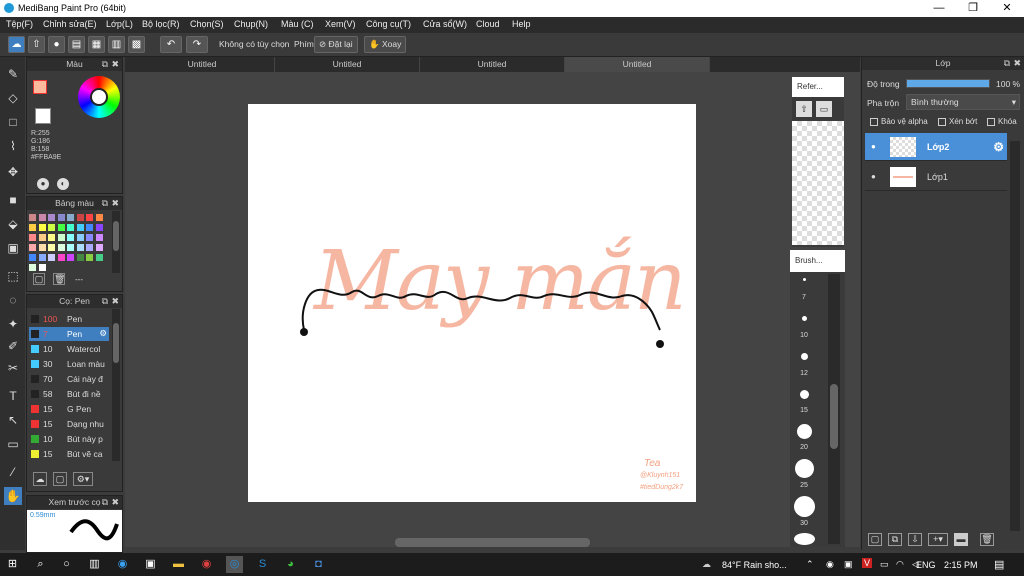 The image size is (1024, 576). I want to click on brush-item: 10 Watercol, so click(69, 349).